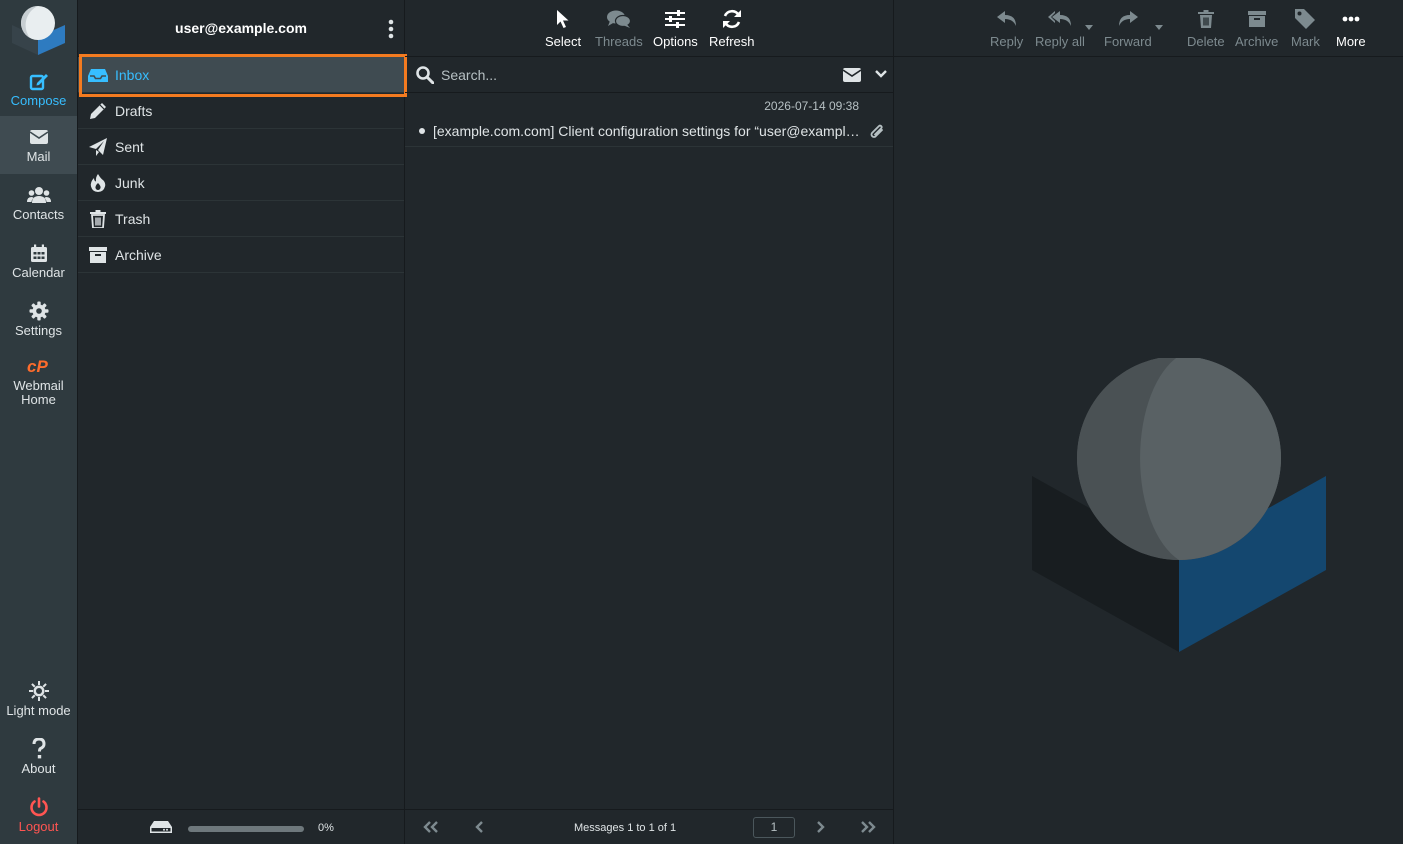 The image size is (1403, 844). I want to click on calendar-icon, so click(39, 253).